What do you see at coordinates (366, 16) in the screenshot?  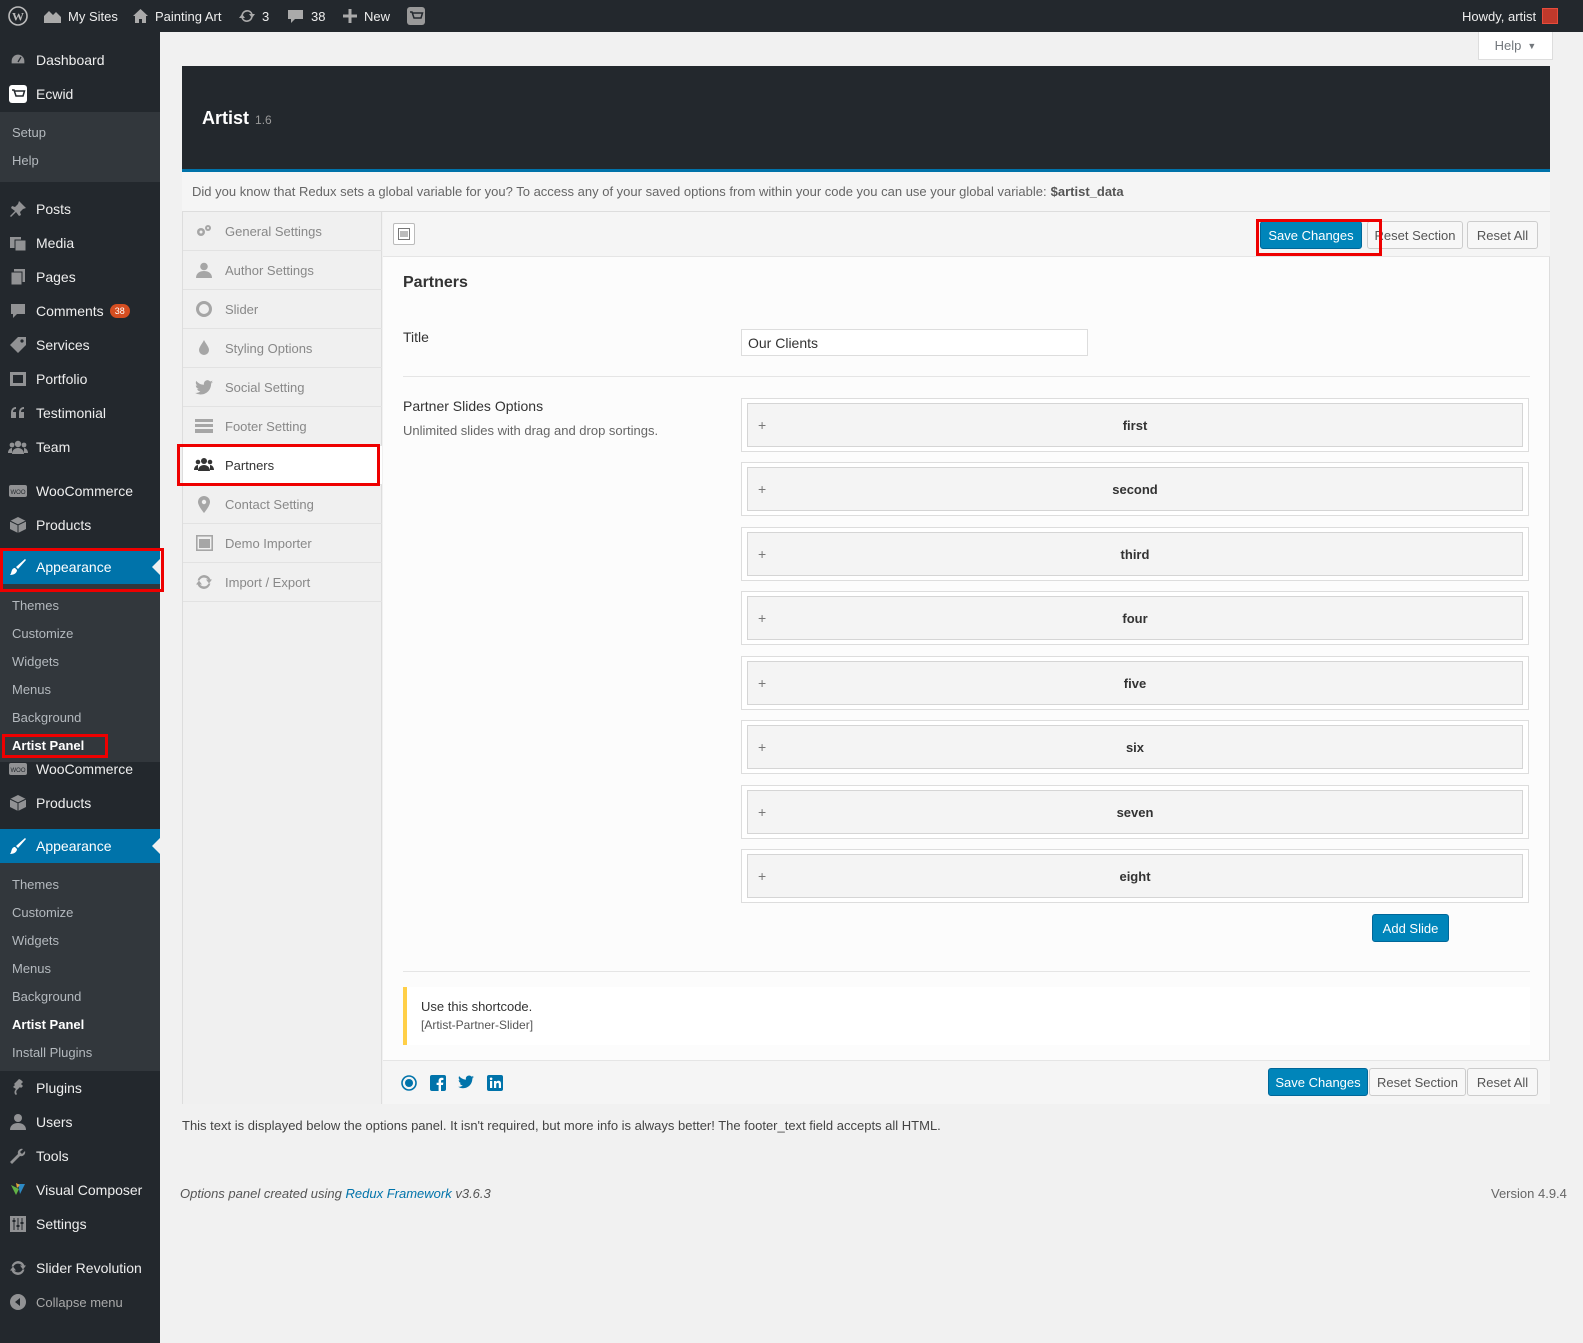 I see `new-content-menu: New` at bounding box center [366, 16].